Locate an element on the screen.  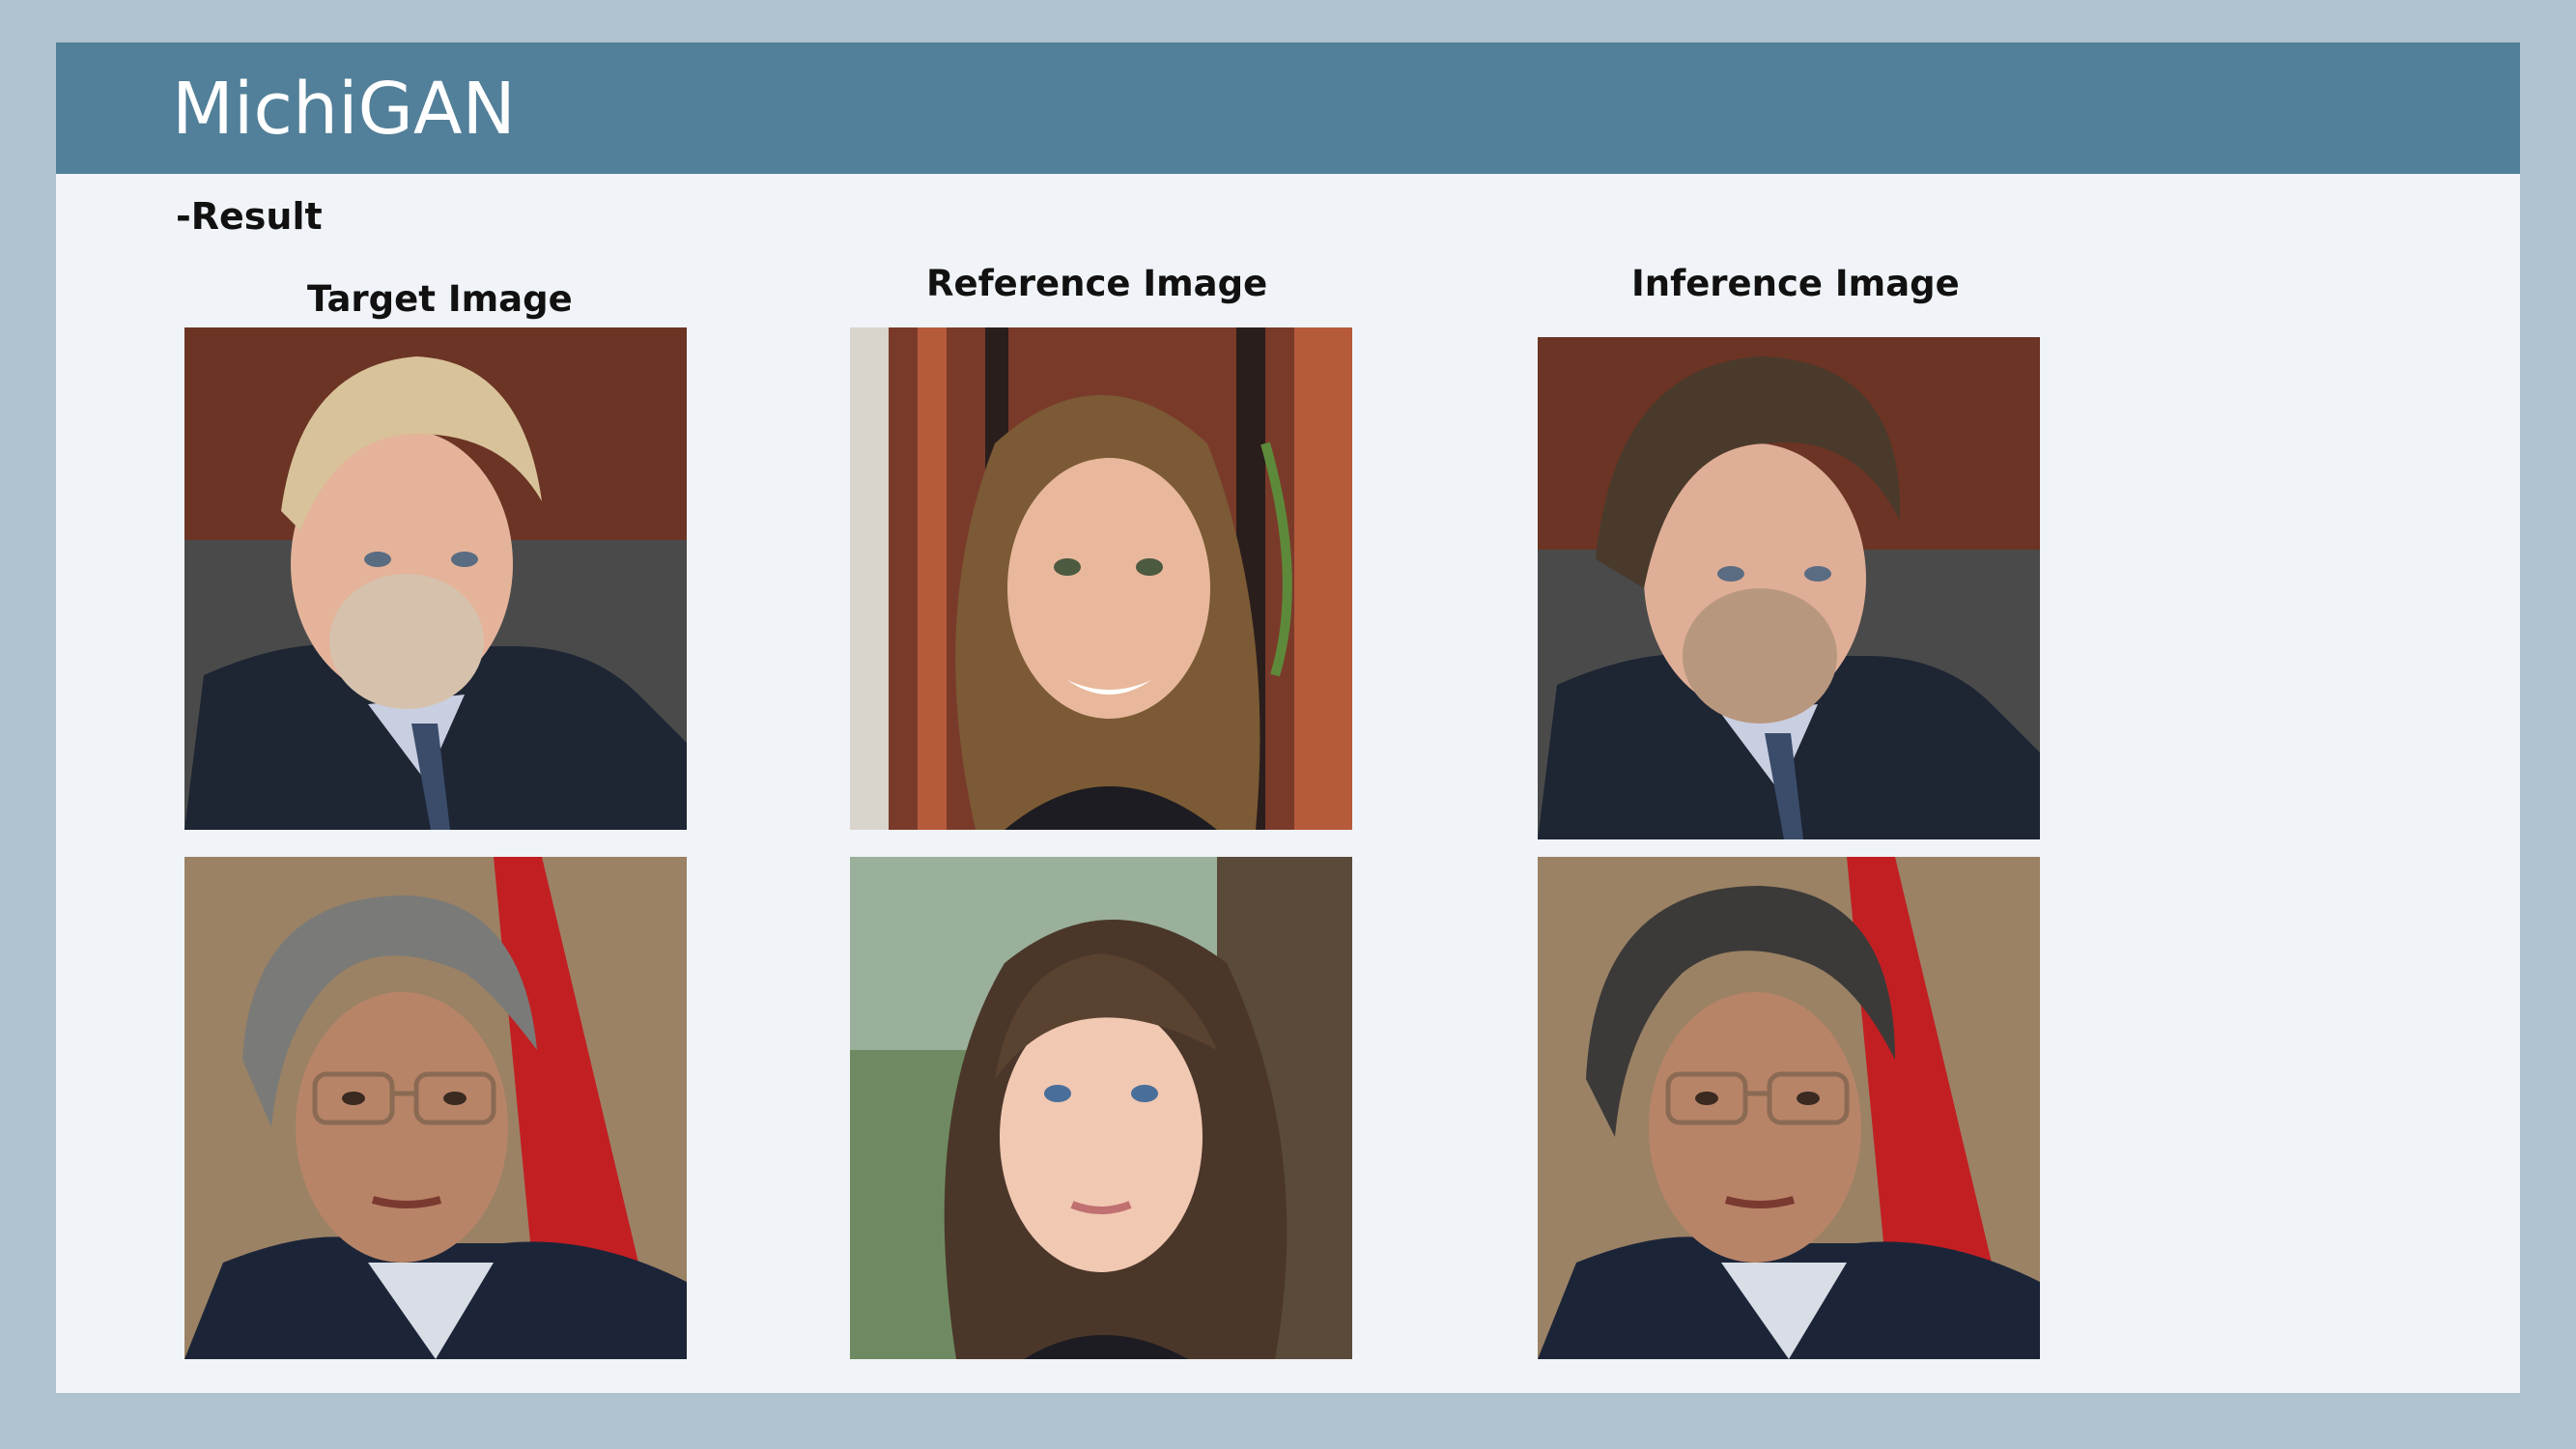
slide-header: MichiGAN is located at coordinates (1288, 108).